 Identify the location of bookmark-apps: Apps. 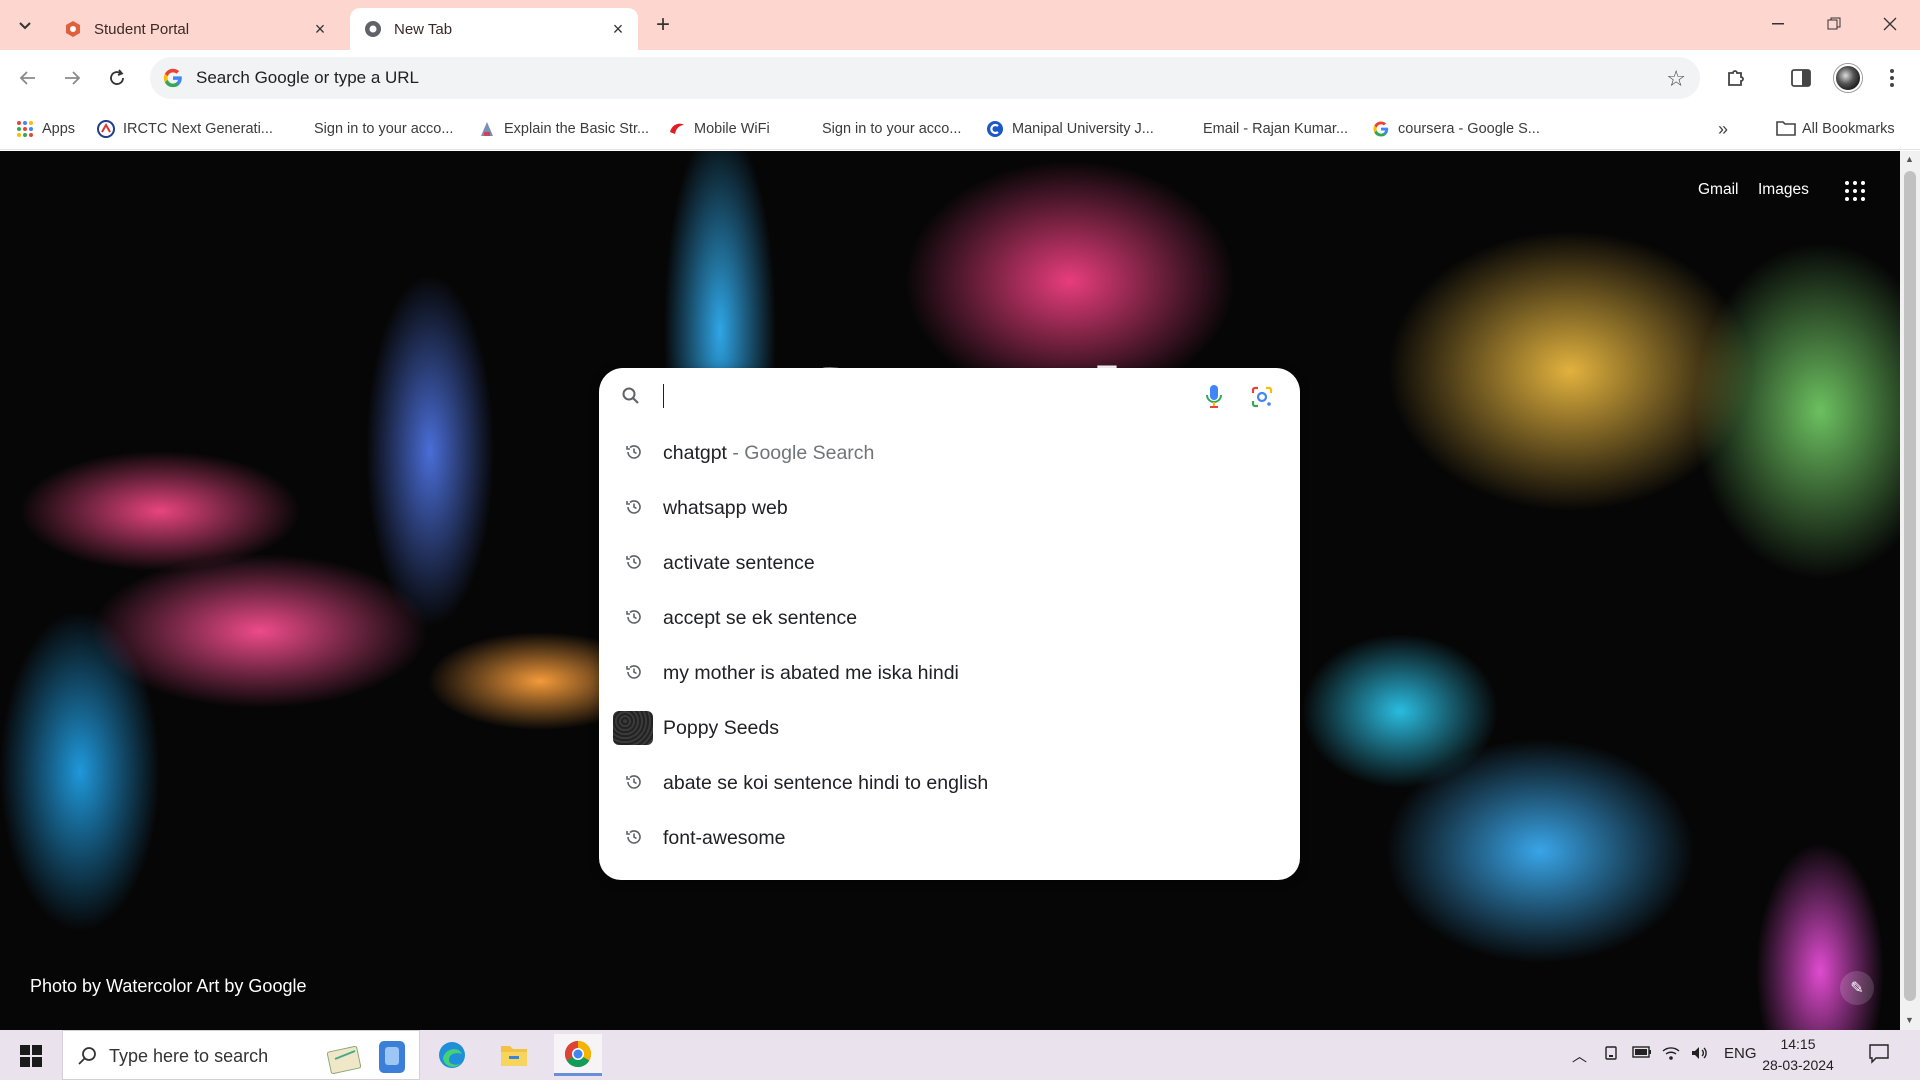
(45, 129).